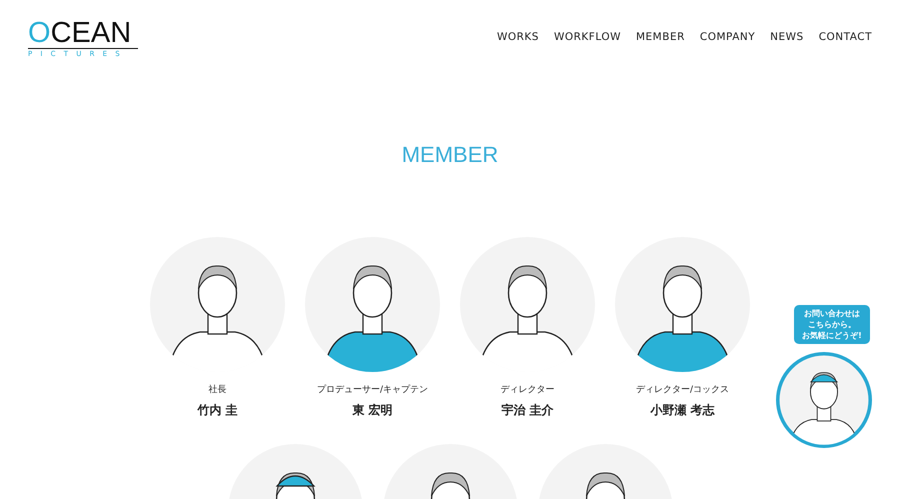 The width and height of the screenshot is (900, 499). I want to click on member-role: ディレクター/コックス, so click(682, 390).